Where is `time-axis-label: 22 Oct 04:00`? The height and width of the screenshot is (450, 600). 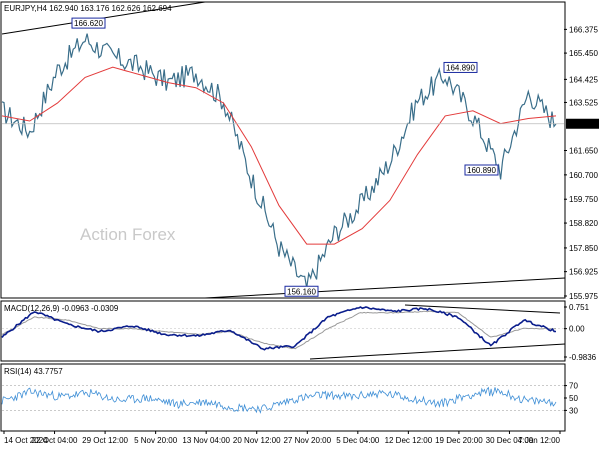 time-axis-label: 22 Oct 04:00 is located at coordinates (55, 440).